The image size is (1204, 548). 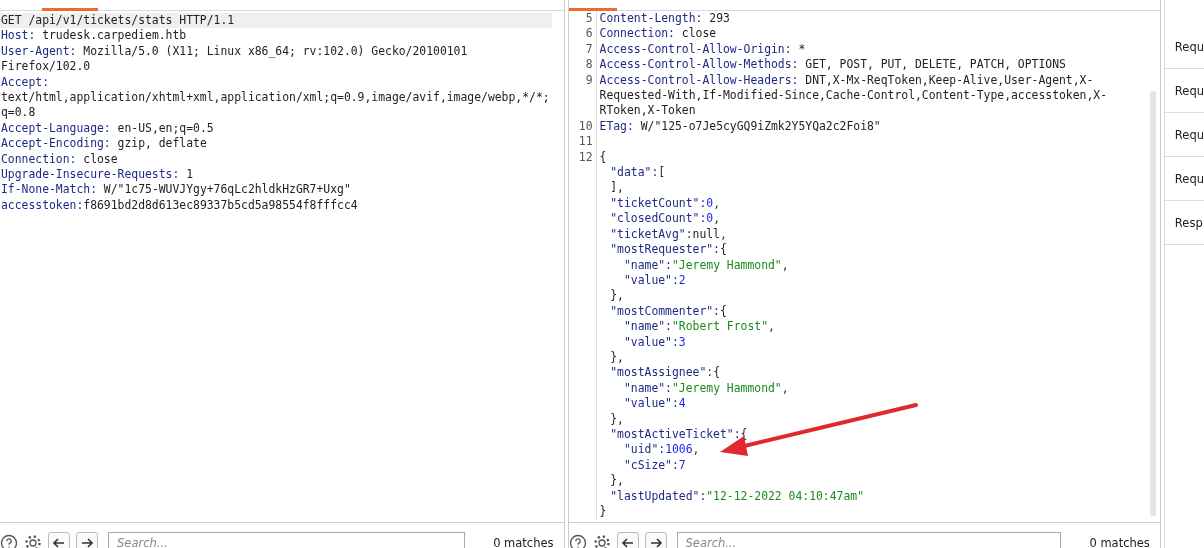 What do you see at coordinates (582, 34) in the screenshot?
I see `line-number: 6` at bounding box center [582, 34].